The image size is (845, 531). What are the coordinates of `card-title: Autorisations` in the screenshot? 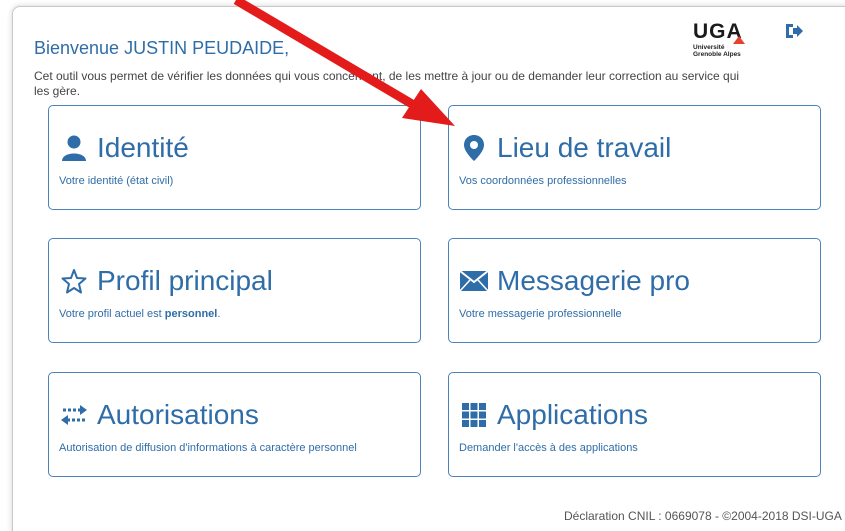 It's located at (178, 414).